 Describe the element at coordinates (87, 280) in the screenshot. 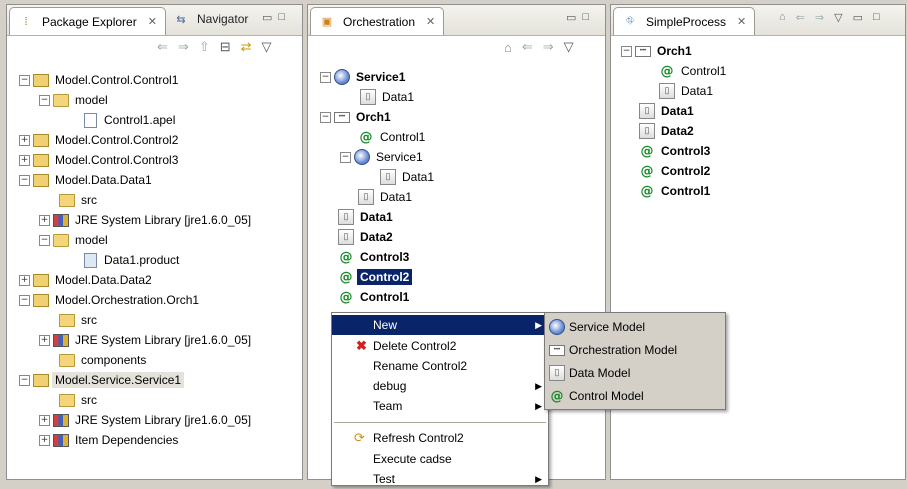

I see `tree-item: + Model.Data.Data2` at that location.